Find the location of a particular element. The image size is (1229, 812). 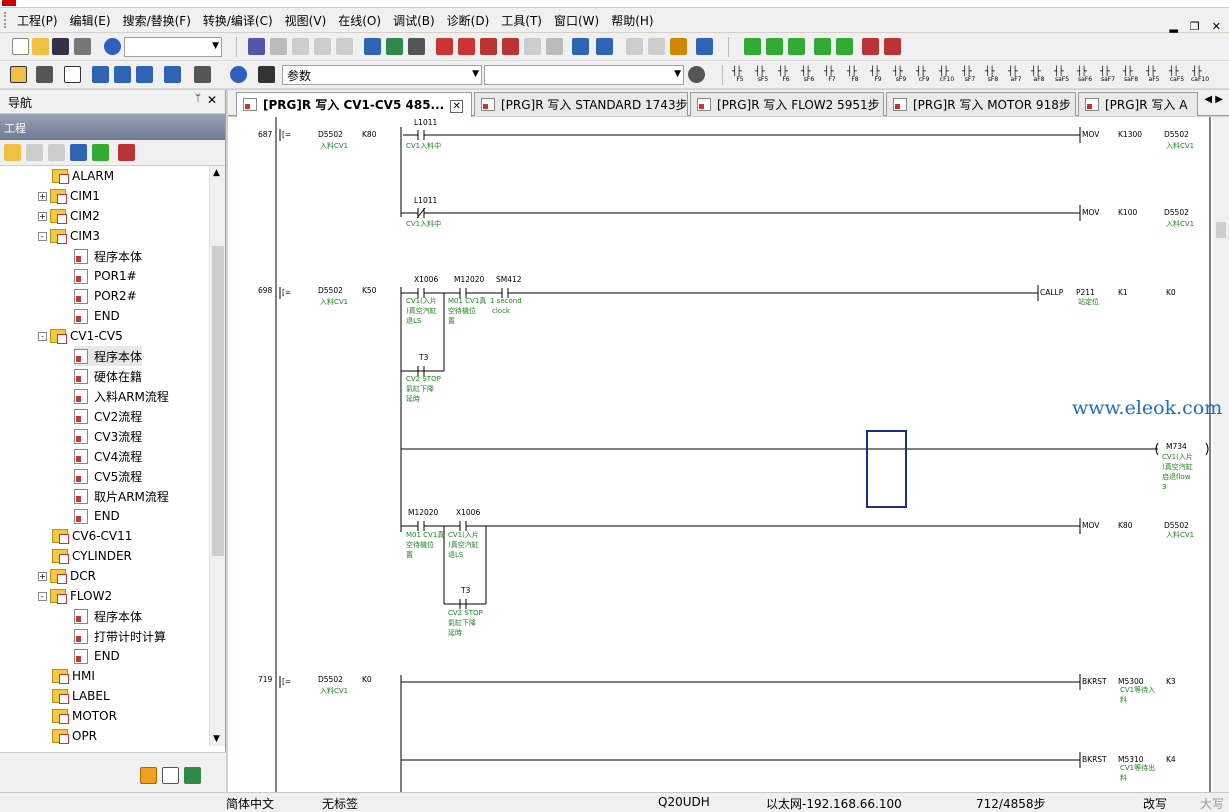

write-plc-icon is located at coordinates (444, 46).